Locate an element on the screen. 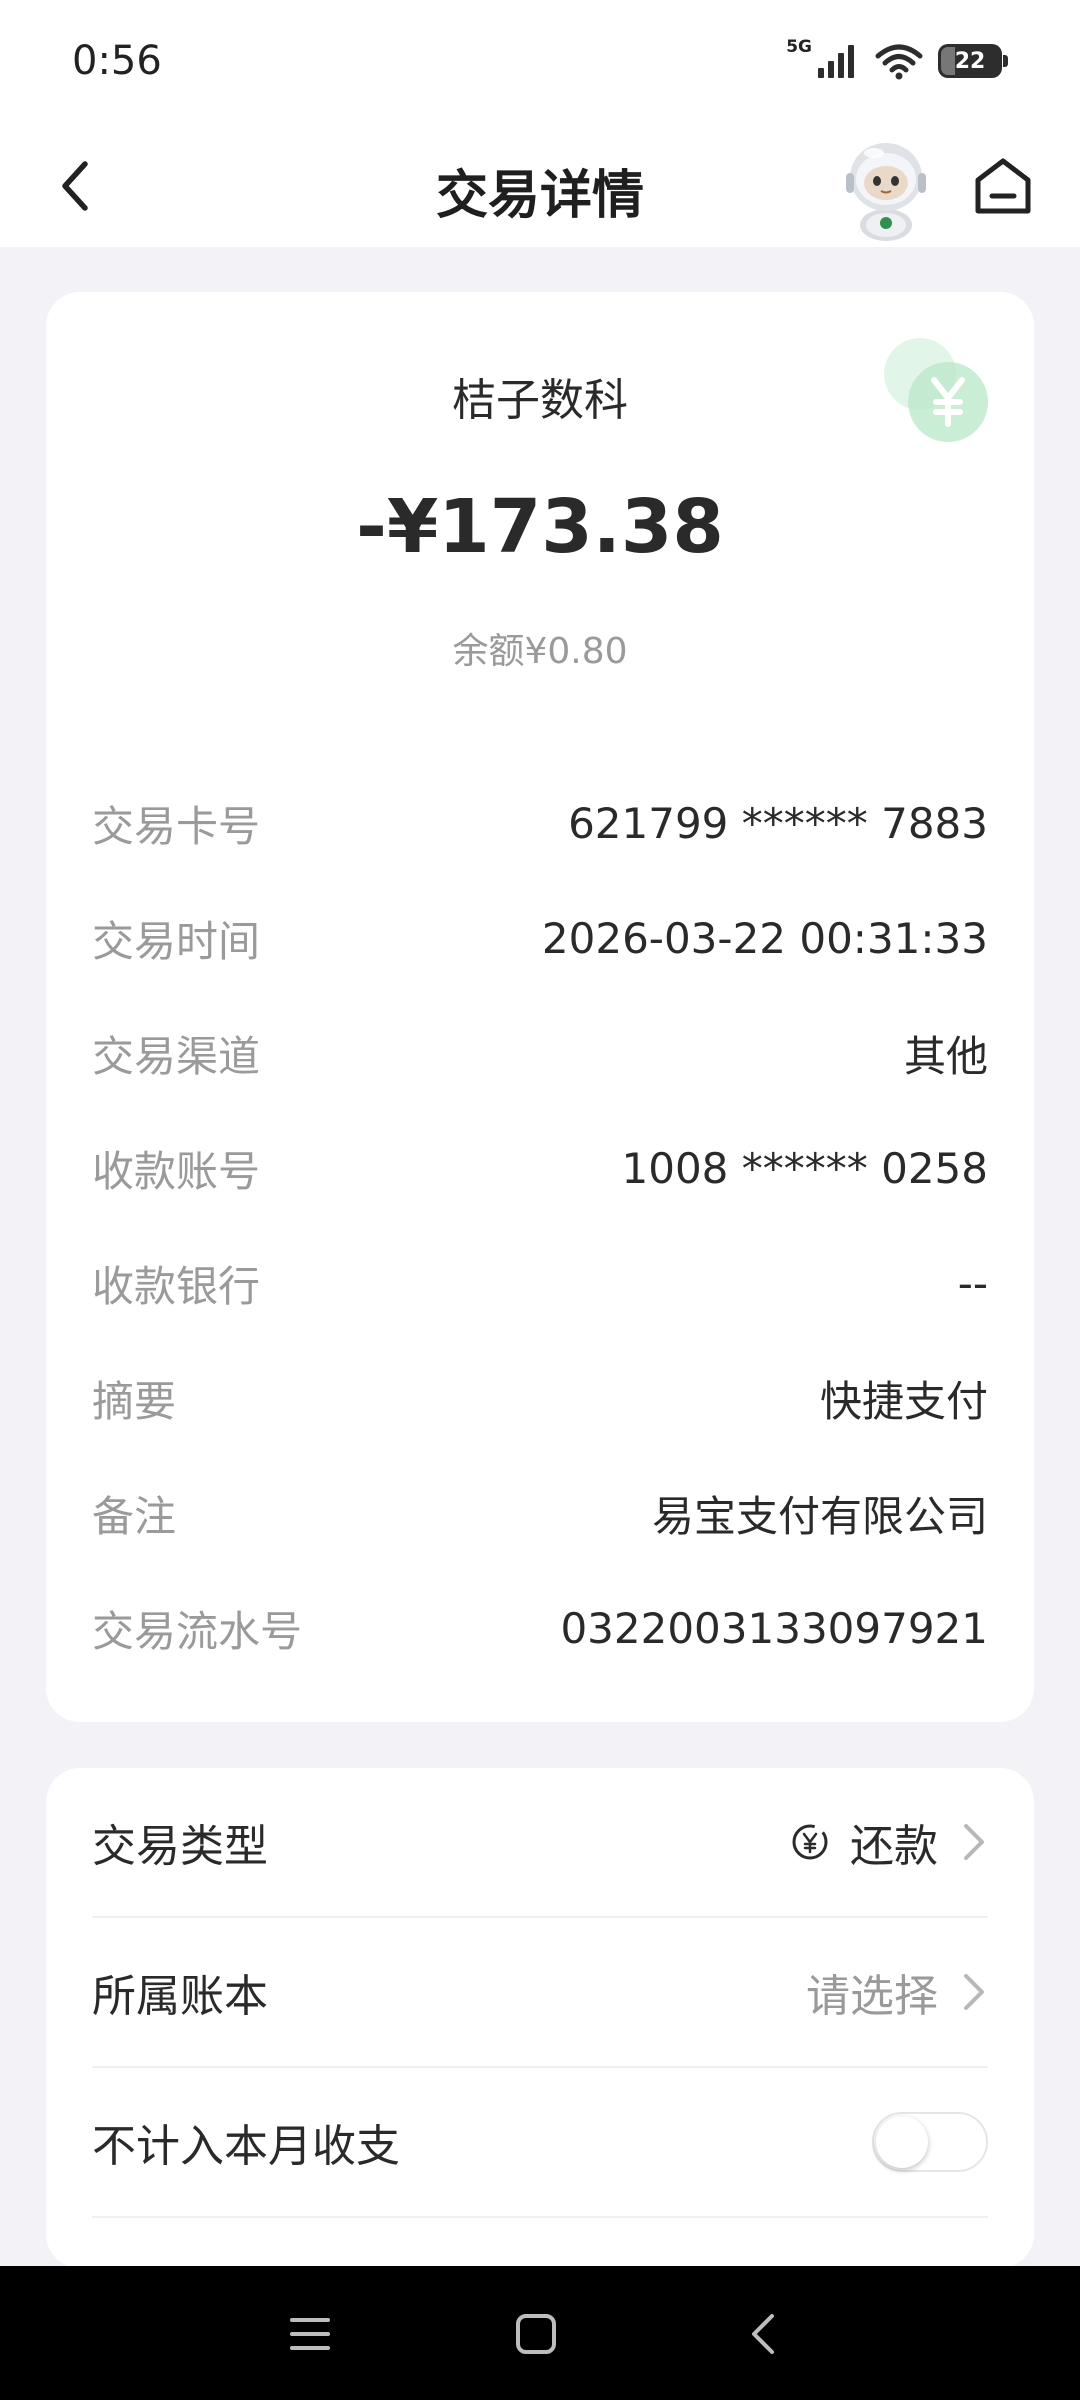 The height and width of the screenshot is (2400, 1080). detail-value: 易宝支付有限公司 is located at coordinates (819, 1516).